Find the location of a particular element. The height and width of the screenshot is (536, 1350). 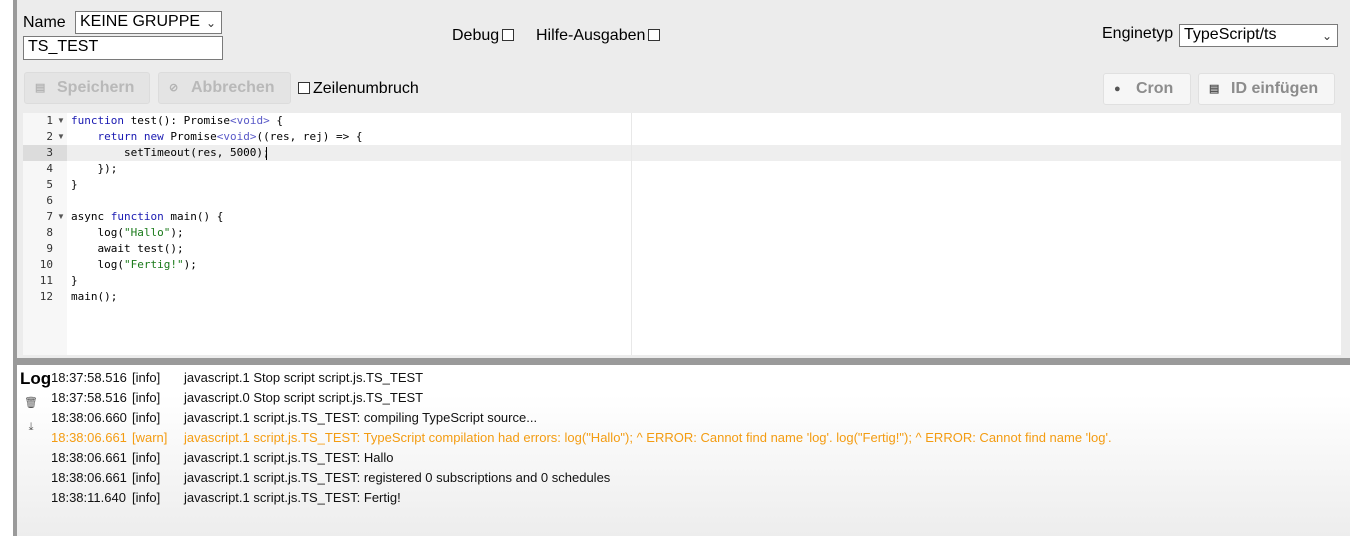

text-cursor is located at coordinates (266, 153).